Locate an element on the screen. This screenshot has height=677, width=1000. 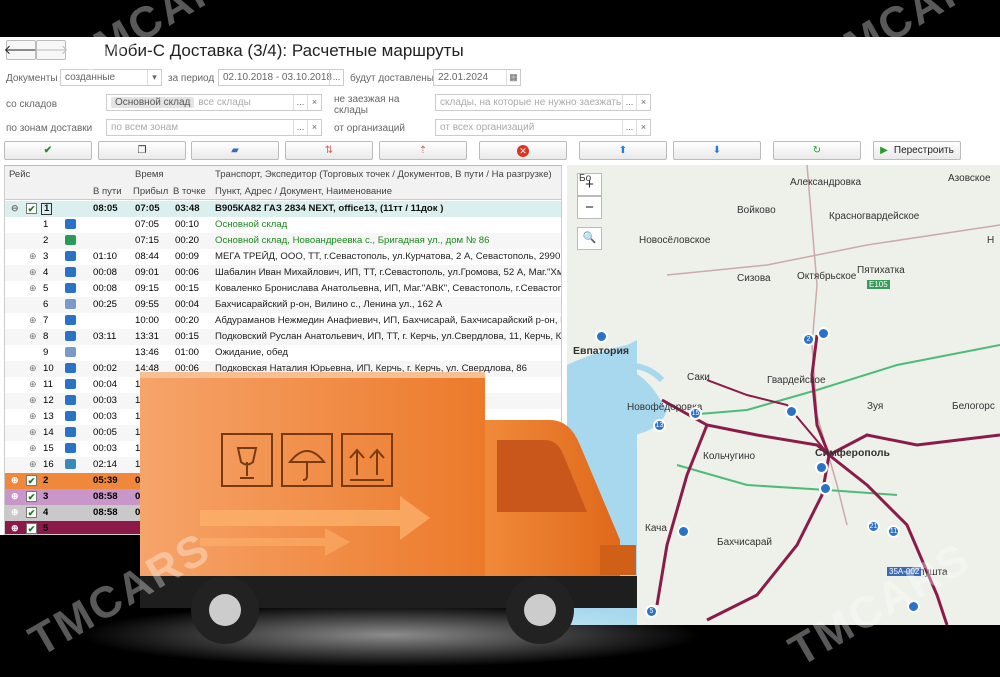
delivered-date-field: 22.01.2024 ▦ is located at coordinates (477, 77).